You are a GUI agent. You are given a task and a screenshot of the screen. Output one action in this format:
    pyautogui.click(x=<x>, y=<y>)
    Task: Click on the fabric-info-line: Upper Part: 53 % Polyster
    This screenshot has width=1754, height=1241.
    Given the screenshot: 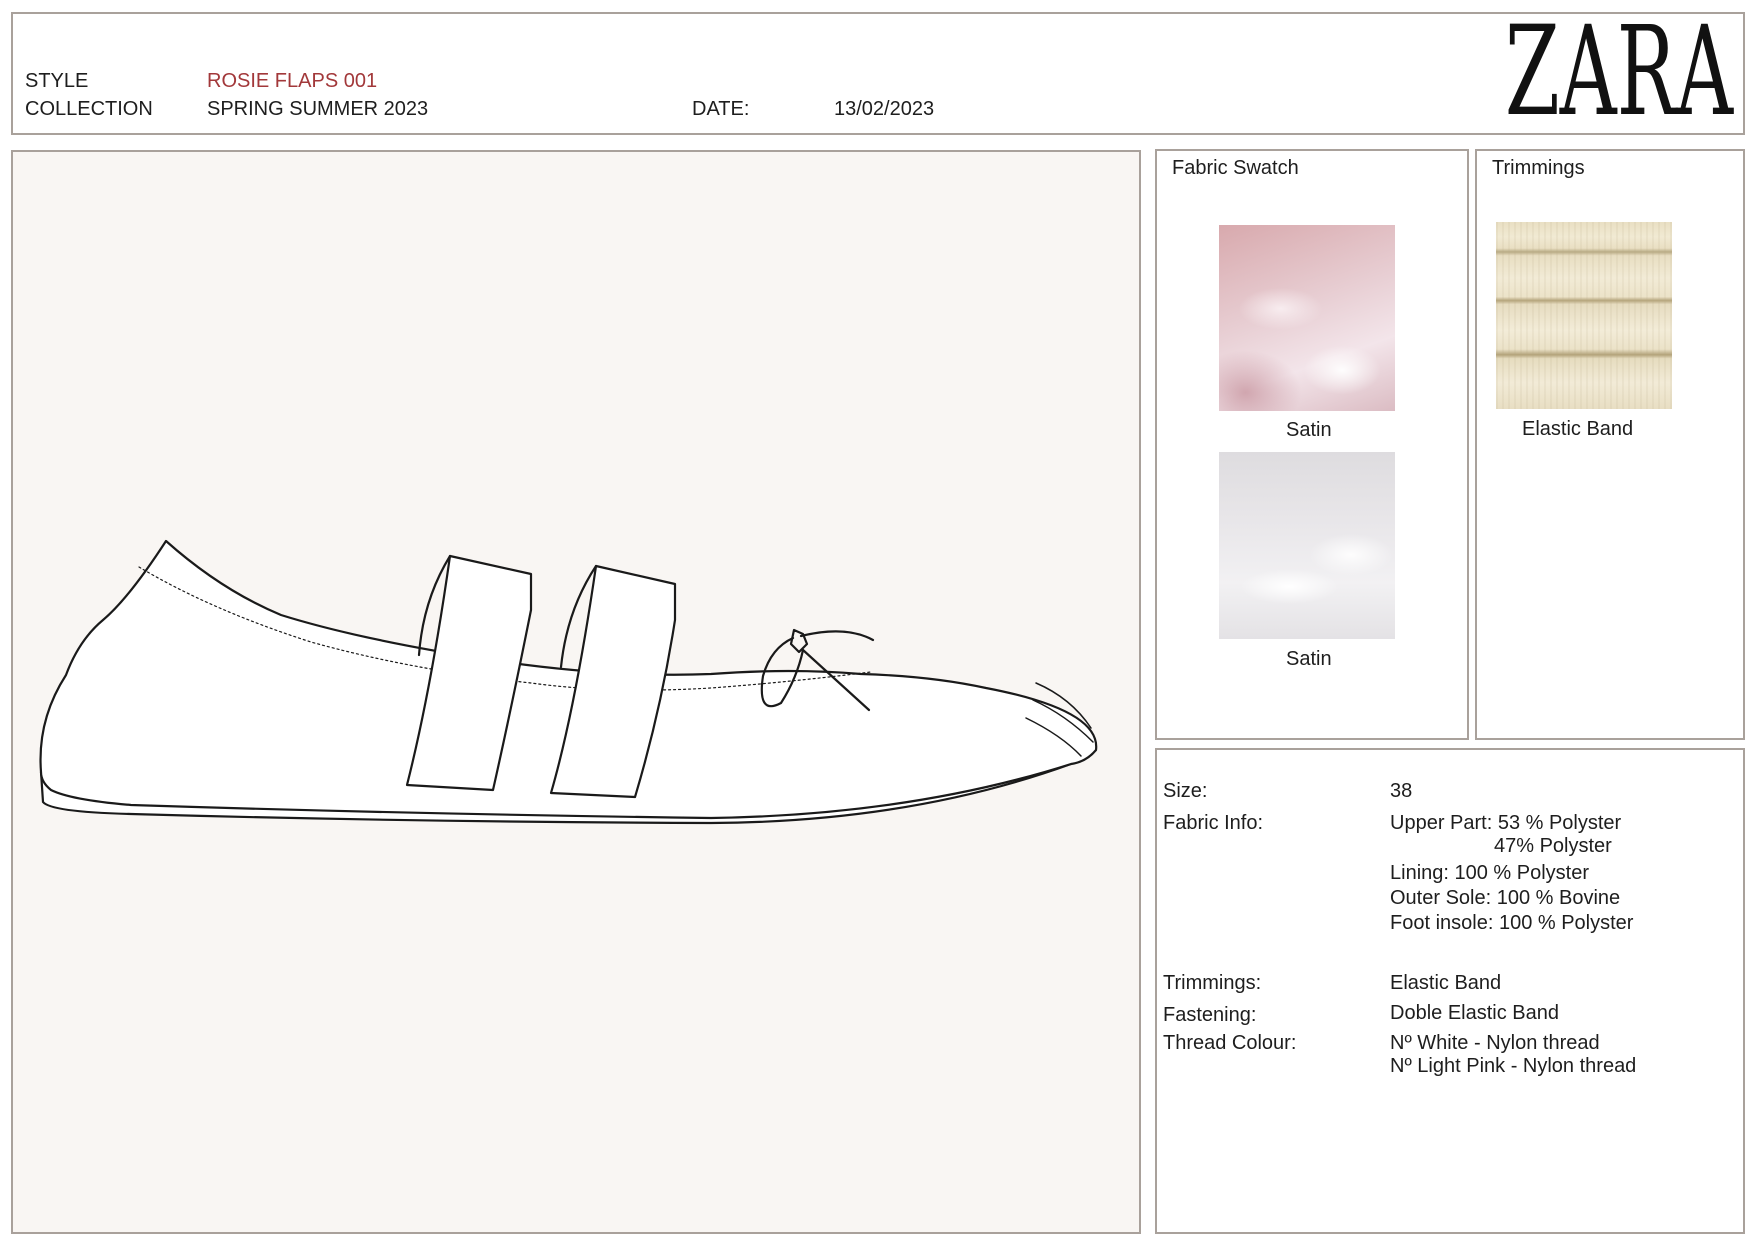 What is the action you would take?
    pyautogui.click(x=1506, y=823)
    